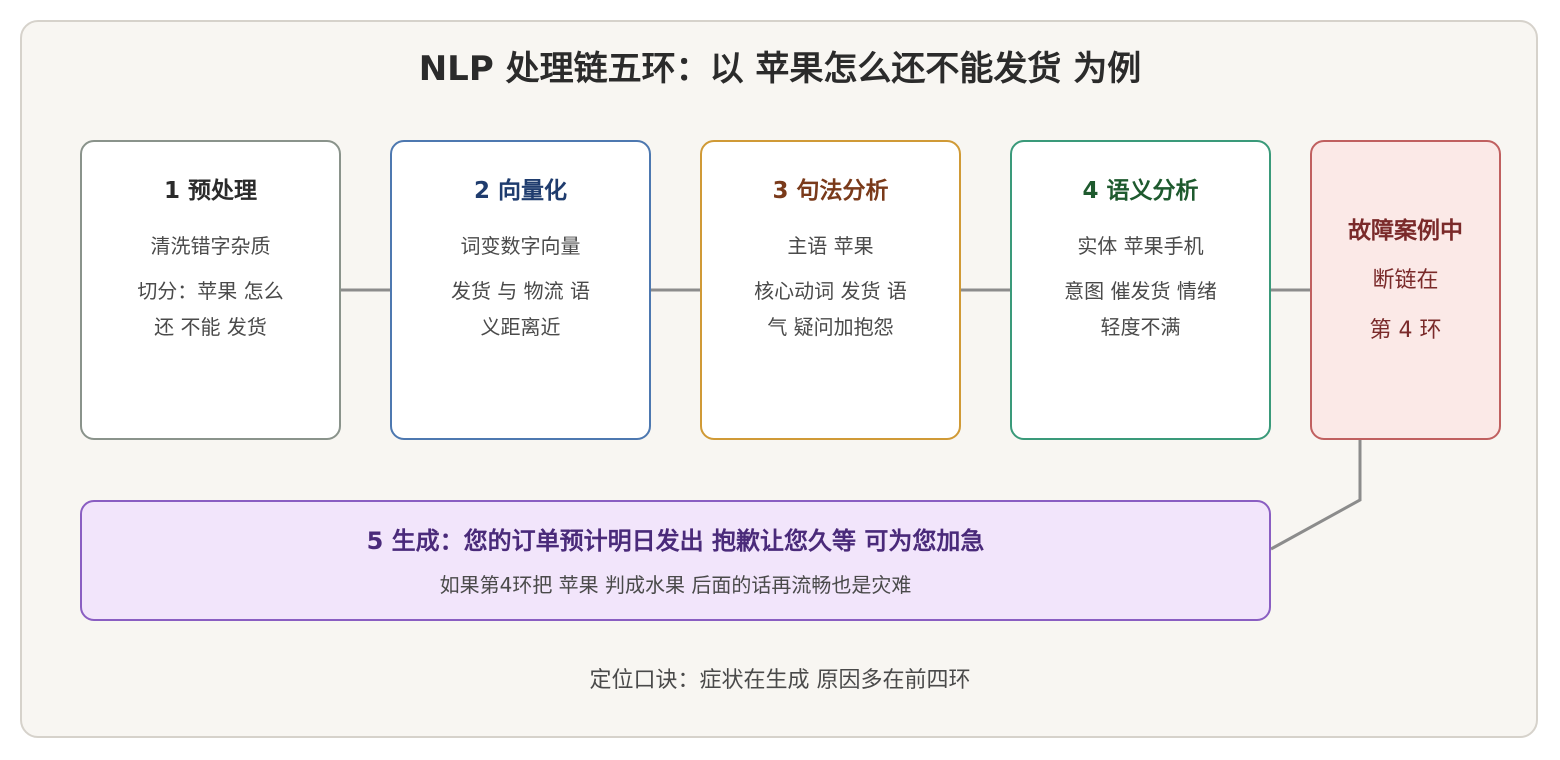 The height and width of the screenshot is (760, 1560). Describe the element at coordinates (675, 541) in the screenshot. I see `generation-heading: 5 生成：您的订单预计明日发出 抱歉让您久等 可为您加急` at that location.